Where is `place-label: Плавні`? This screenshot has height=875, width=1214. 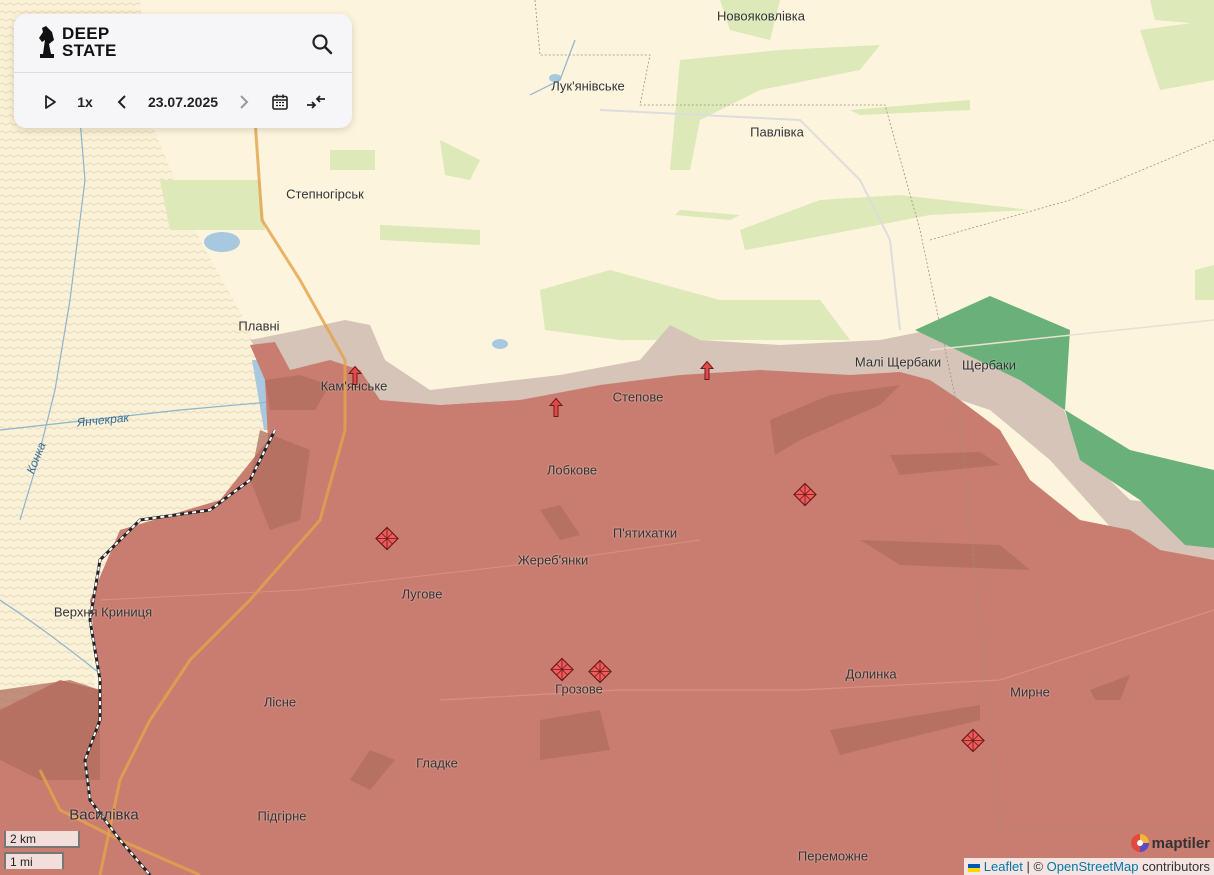
place-label: Плавні is located at coordinates (259, 326).